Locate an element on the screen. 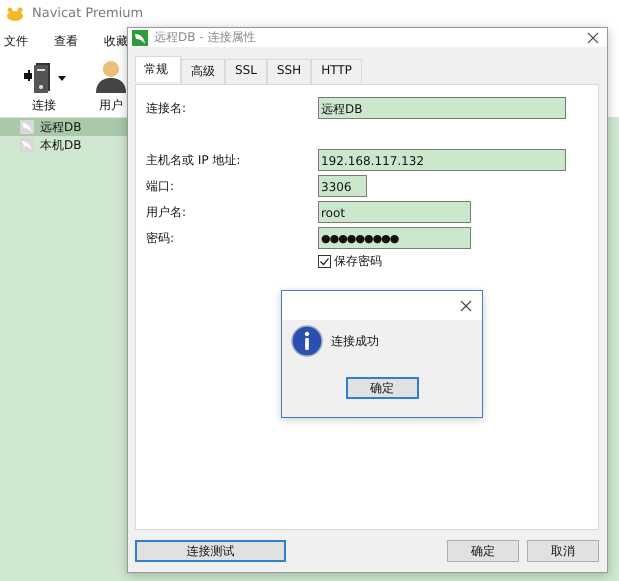  tab: 高级 is located at coordinates (203, 71).